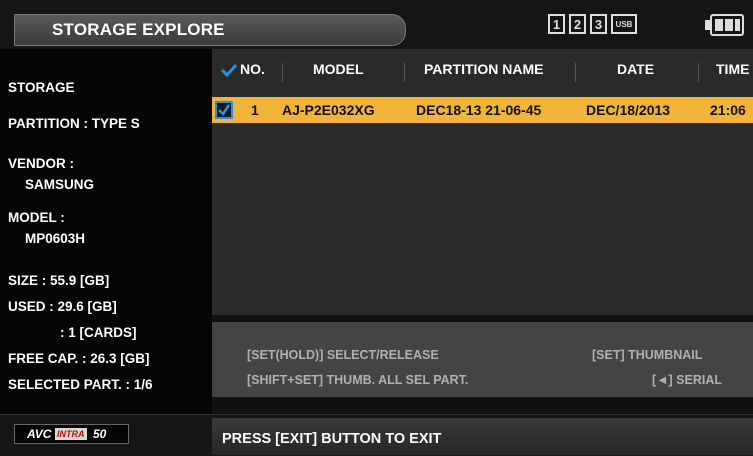 Image resolution: width=753 pixels, height=456 pixels. What do you see at coordinates (41, 163) in the screenshot?
I see `vendor-label: VENDOR :` at bounding box center [41, 163].